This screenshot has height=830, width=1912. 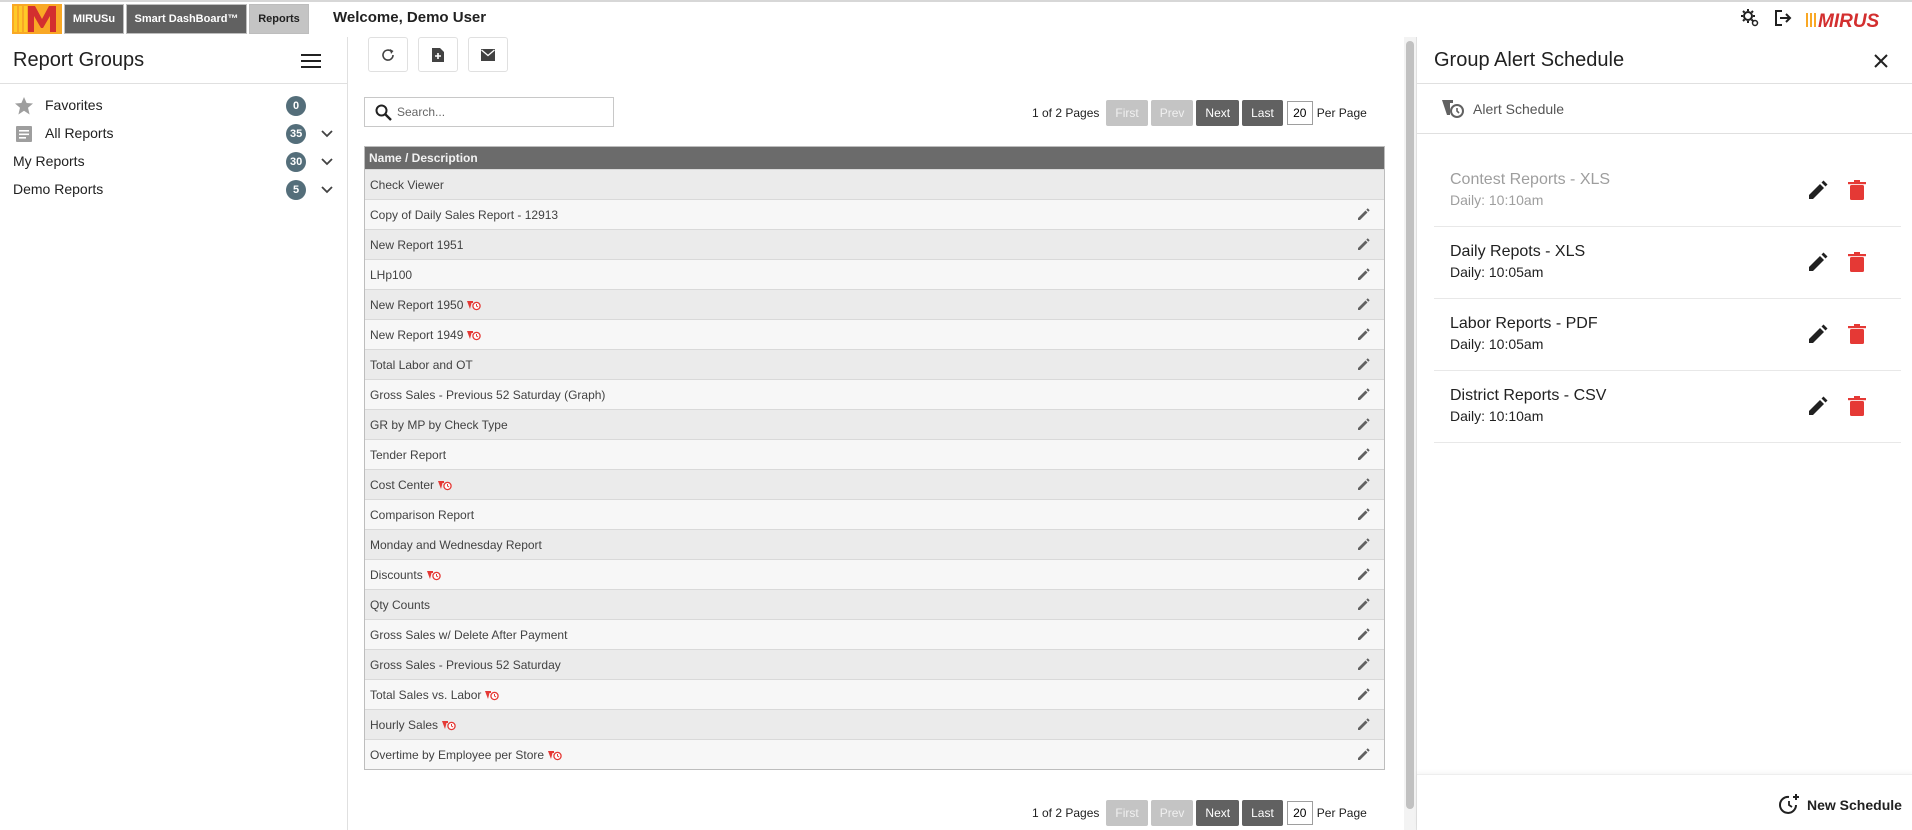 I want to click on report-name: Gross Sales w/ Delete After Payment, so click(x=468, y=635).